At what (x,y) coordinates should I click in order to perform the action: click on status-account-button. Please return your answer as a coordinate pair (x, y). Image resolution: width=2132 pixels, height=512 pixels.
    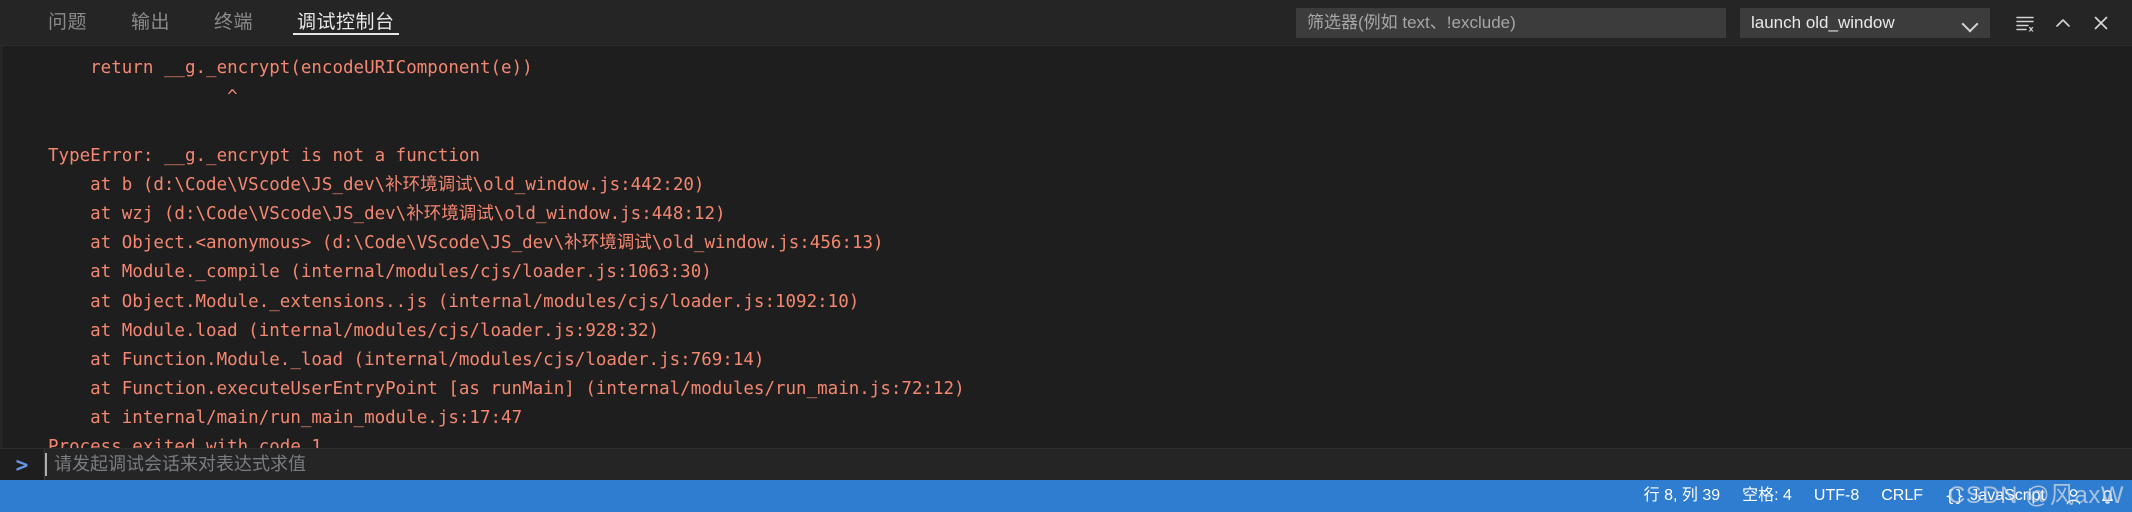
    Looking at the image, I should click on (2073, 496).